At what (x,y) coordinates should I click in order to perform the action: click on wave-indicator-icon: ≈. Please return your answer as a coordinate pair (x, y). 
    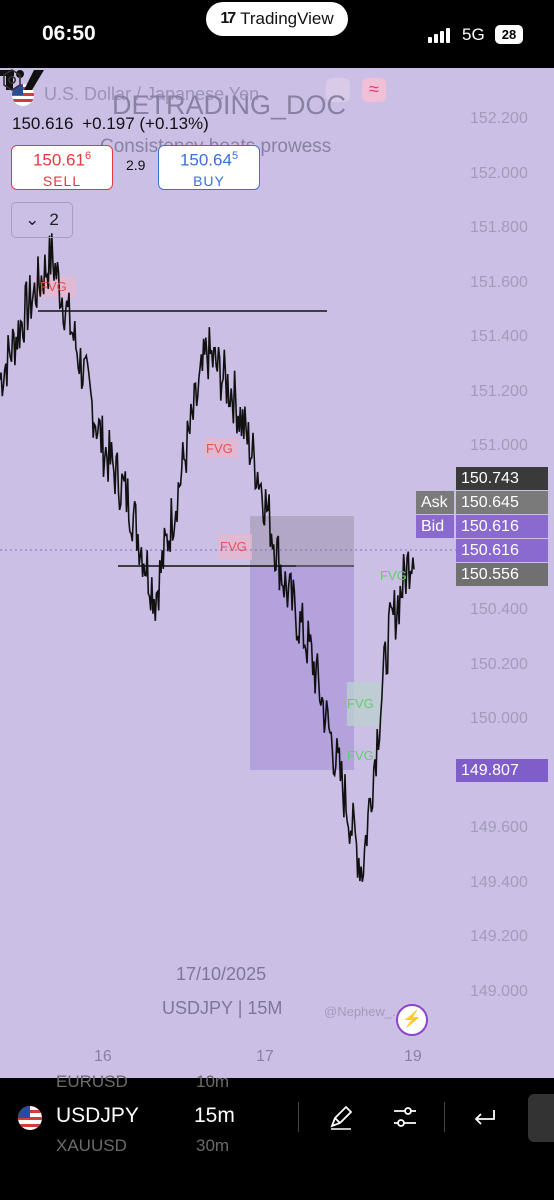
    Looking at the image, I should click on (374, 90).